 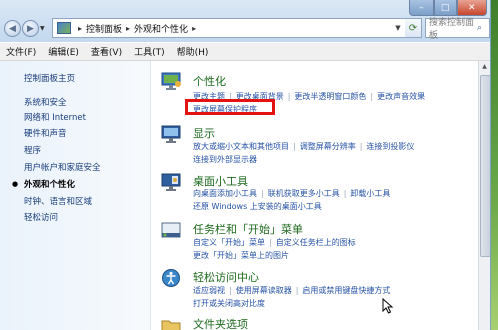 What do you see at coordinates (49, 78) in the screenshot?
I see `sidebar-item-home: 控制面板主页` at bounding box center [49, 78].